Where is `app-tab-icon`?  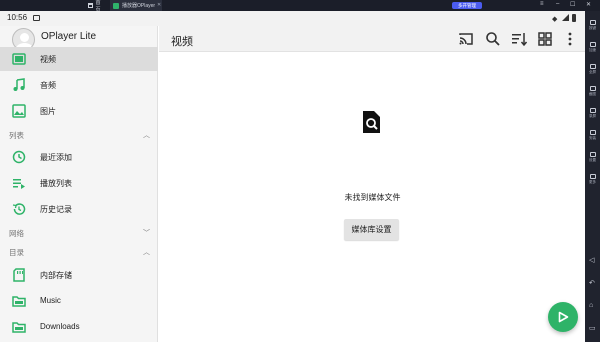
app-tab-icon is located at coordinates (116, 5).